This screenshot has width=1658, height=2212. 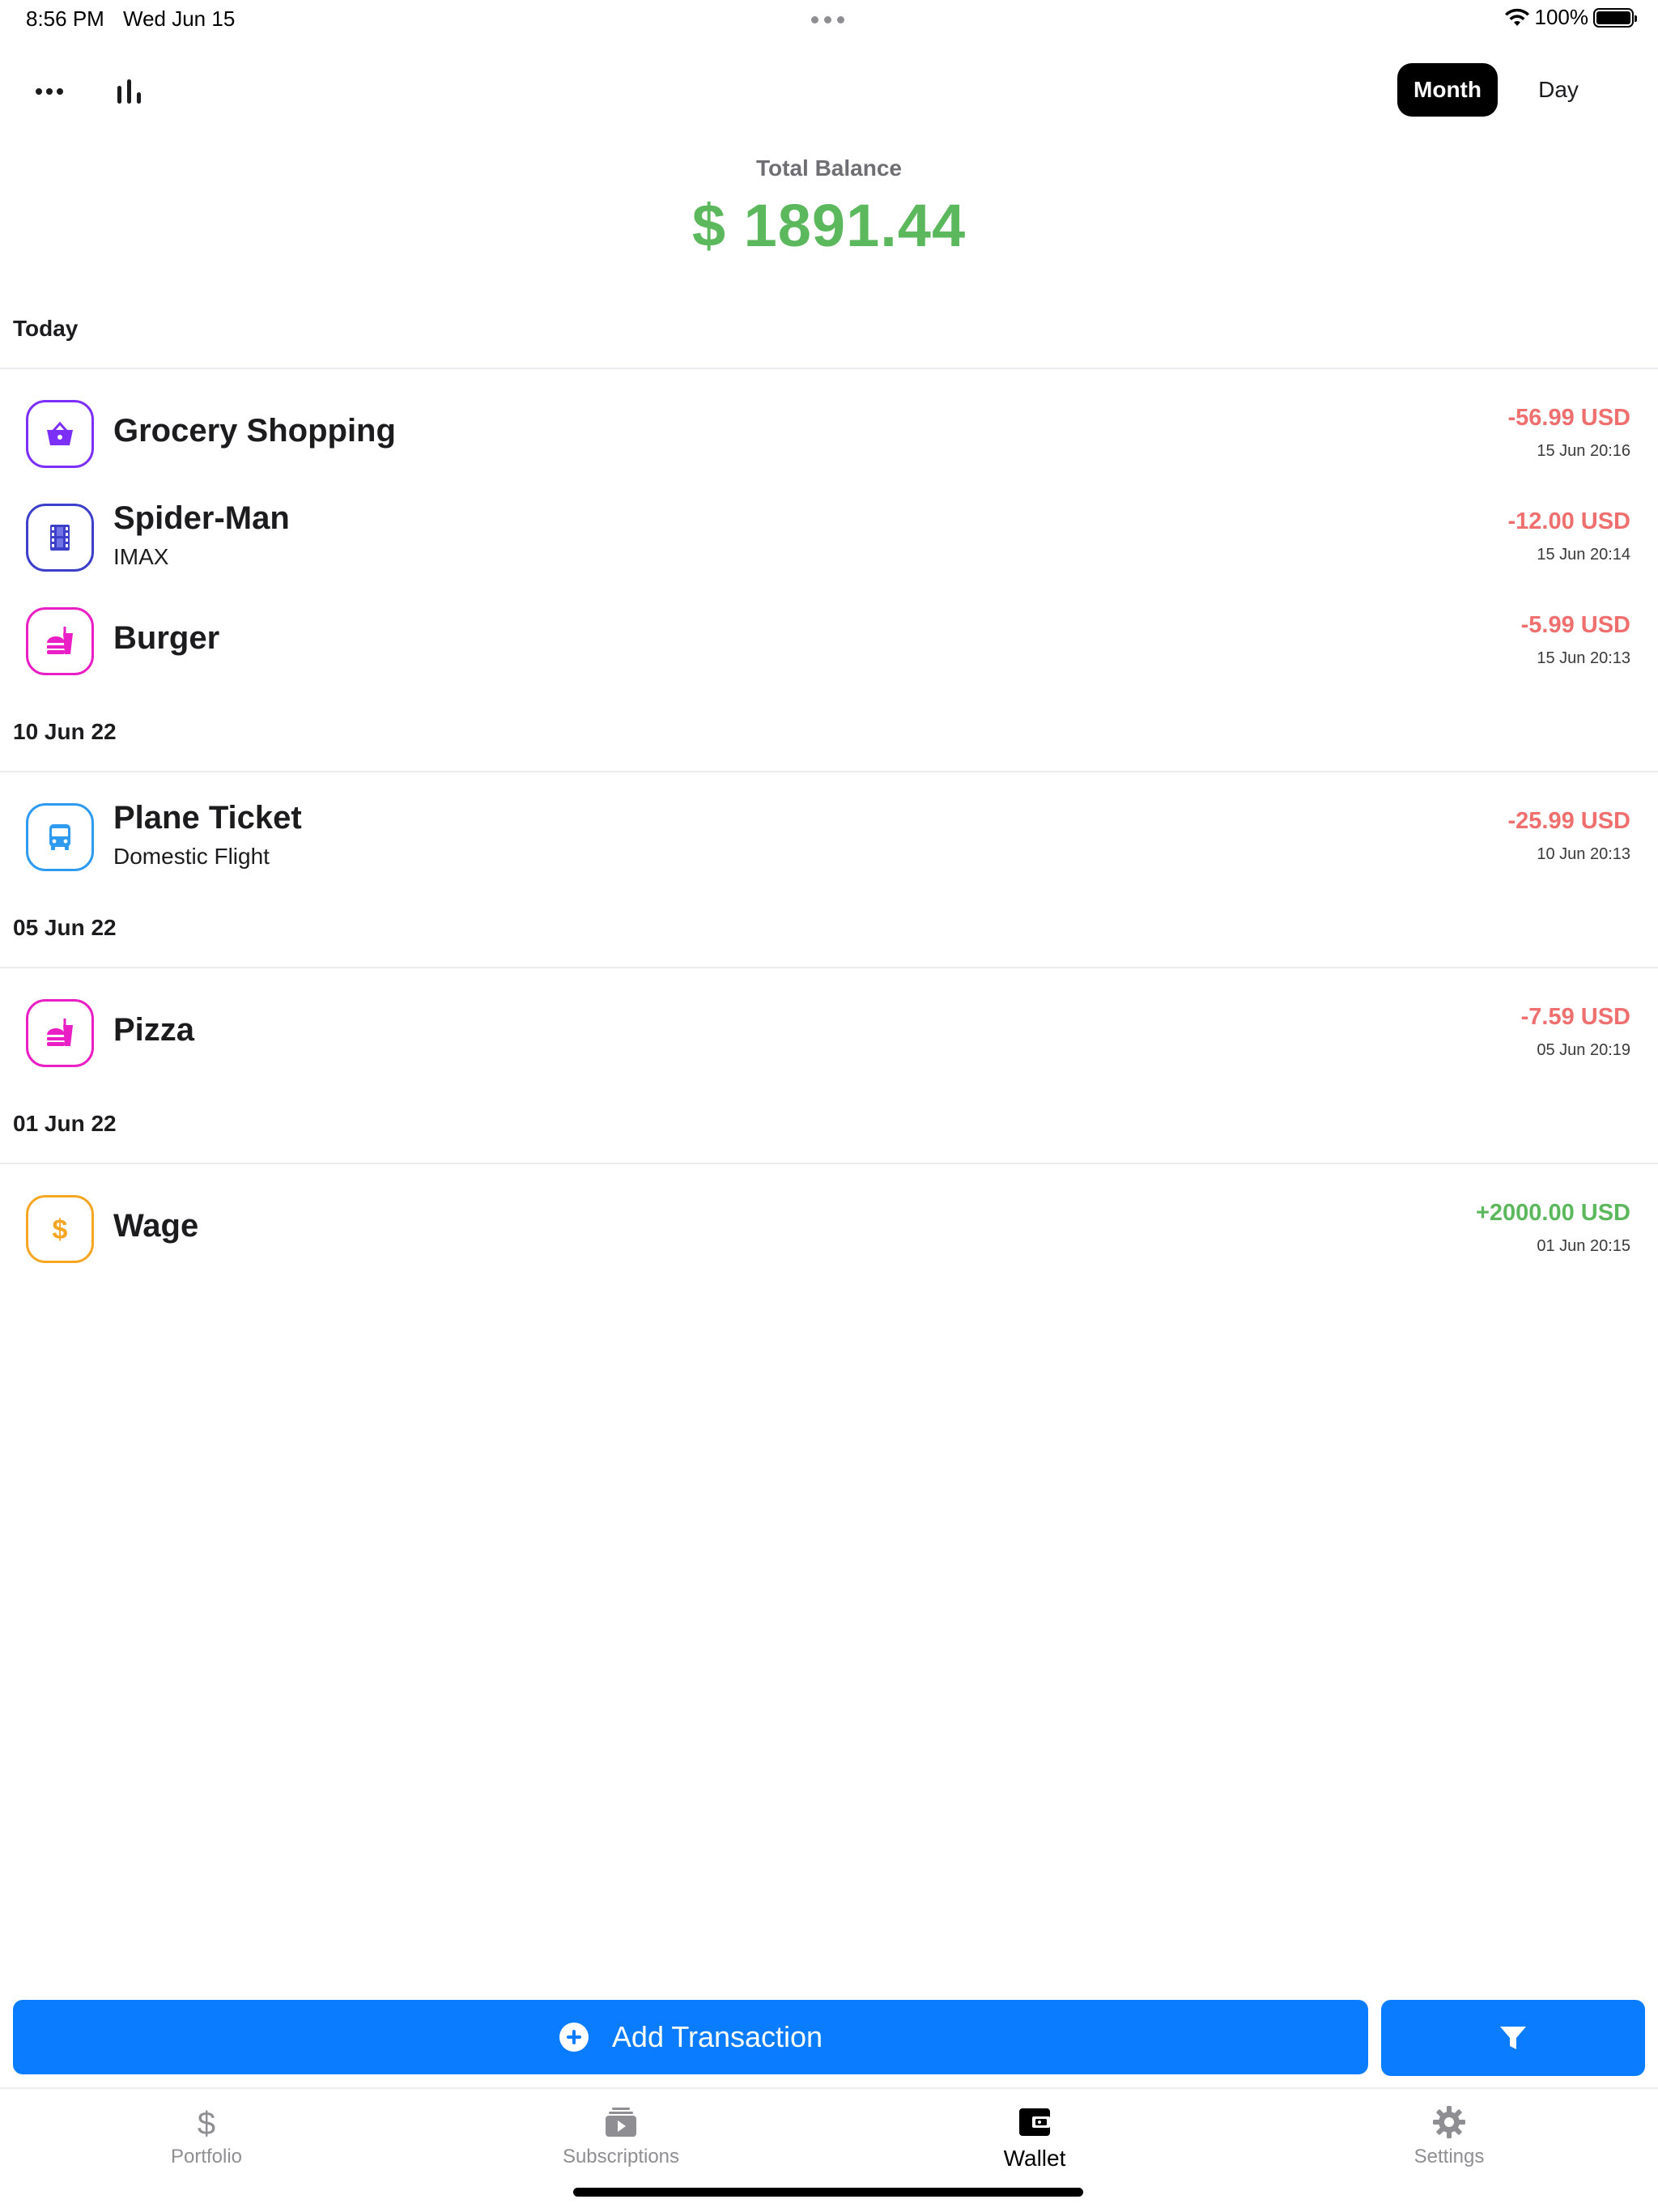 What do you see at coordinates (166, 638) in the screenshot?
I see `transaction-title: Burger` at bounding box center [166, 638].